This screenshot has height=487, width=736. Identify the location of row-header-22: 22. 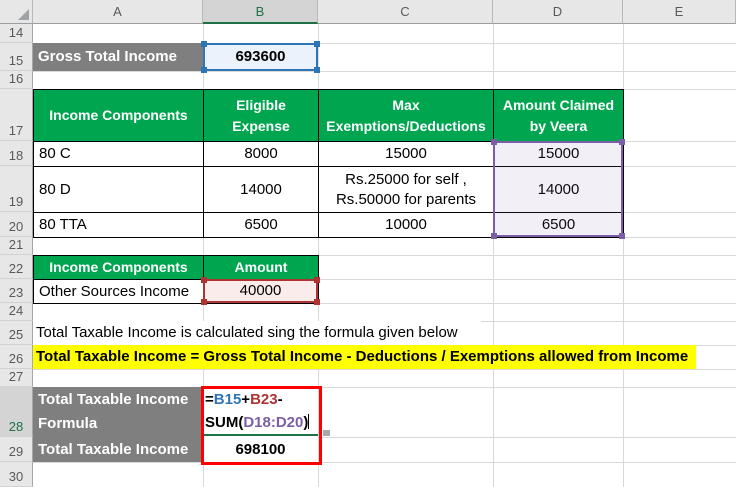
(16, 267).